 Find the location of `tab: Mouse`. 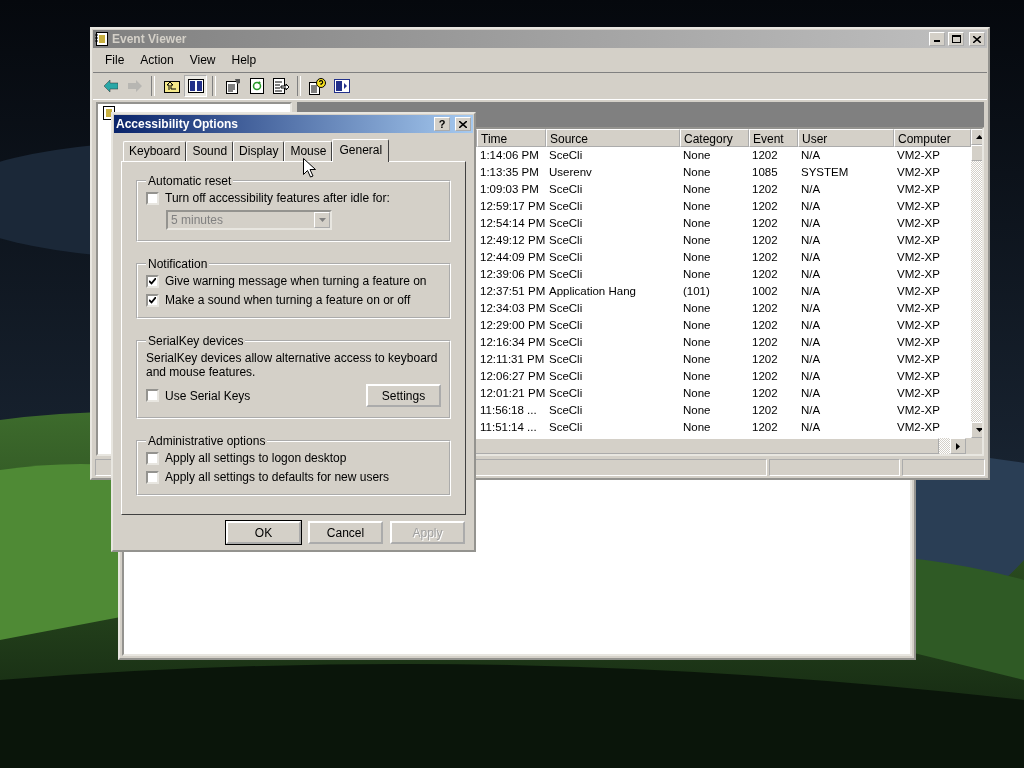

tab: Mouse is located at coordinates (308, 151).